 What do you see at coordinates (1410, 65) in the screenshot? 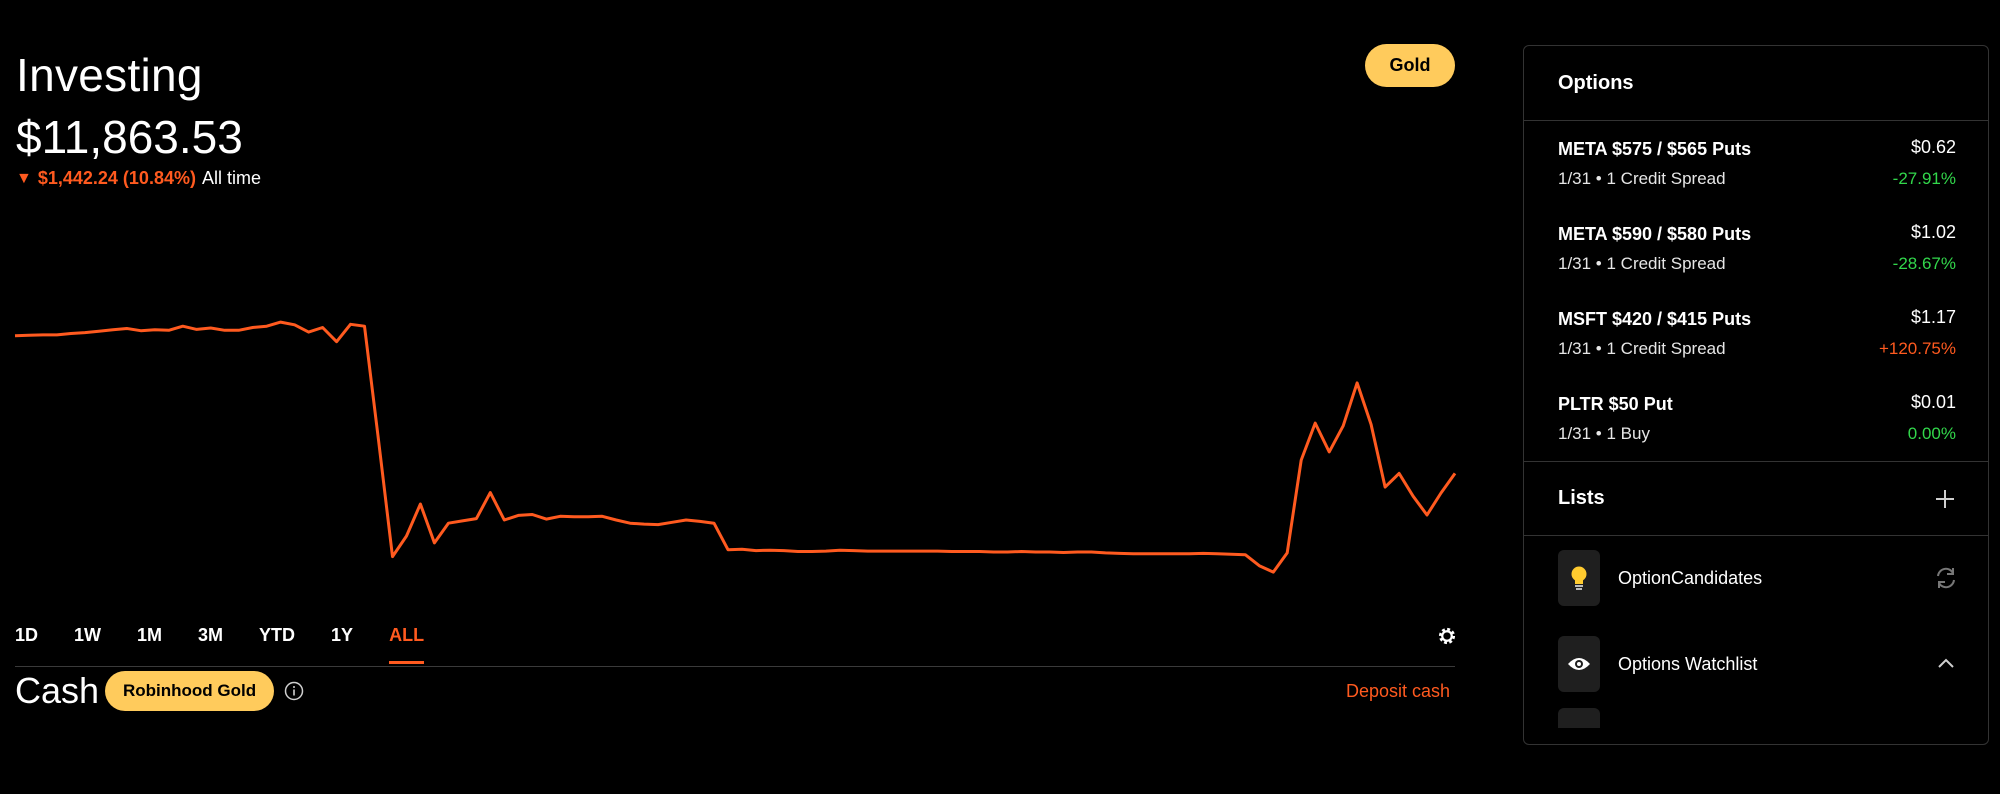
I see `gold-button: Gold` at bounding box center [1410, 65].